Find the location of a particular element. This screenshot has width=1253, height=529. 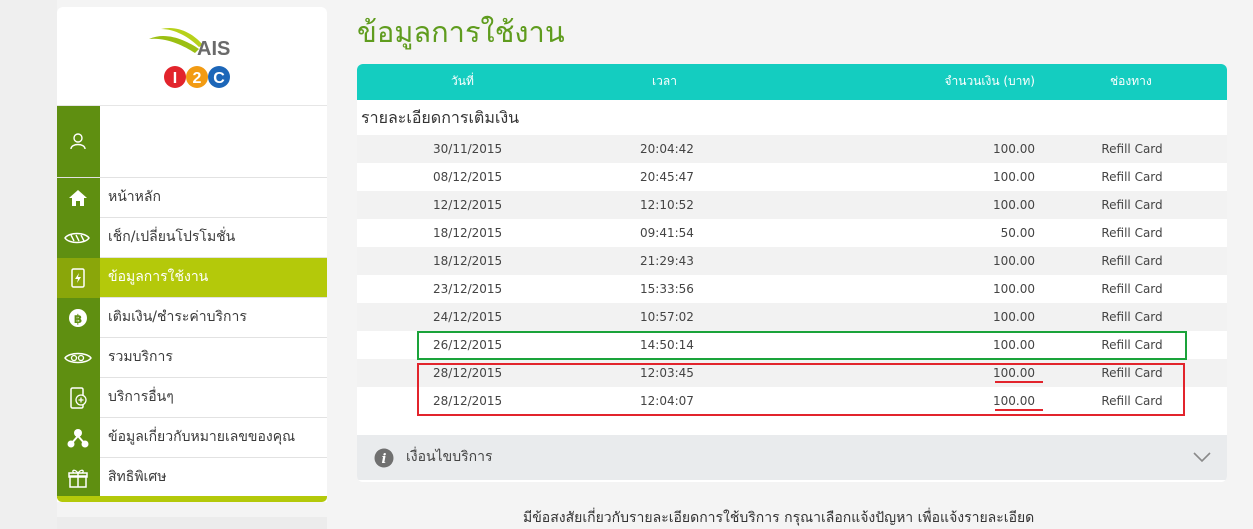

sidebar-item-label: เช็ก/เปลี่ยนโปรโมชั่น is located at coordinates (172, 237).